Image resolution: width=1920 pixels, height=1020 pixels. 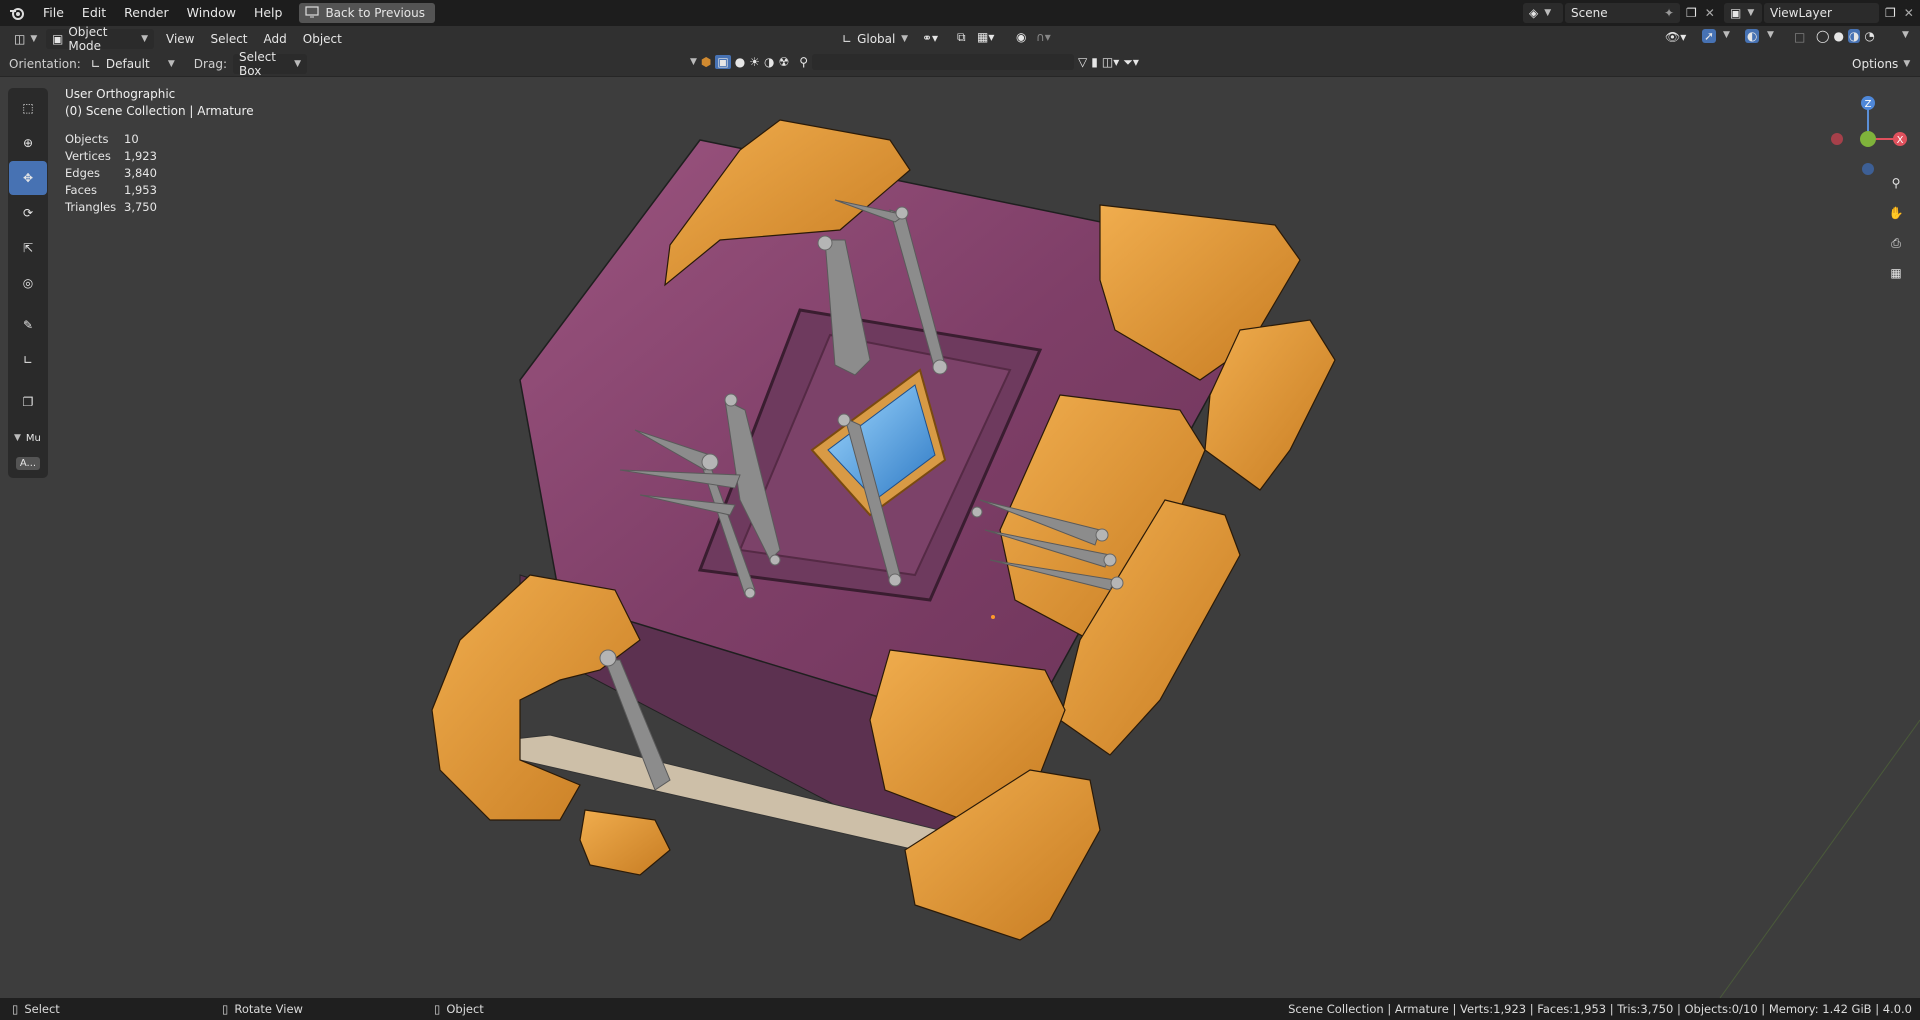 I want to click on cursor-tool: ⊕, so click(x=28, y=143).